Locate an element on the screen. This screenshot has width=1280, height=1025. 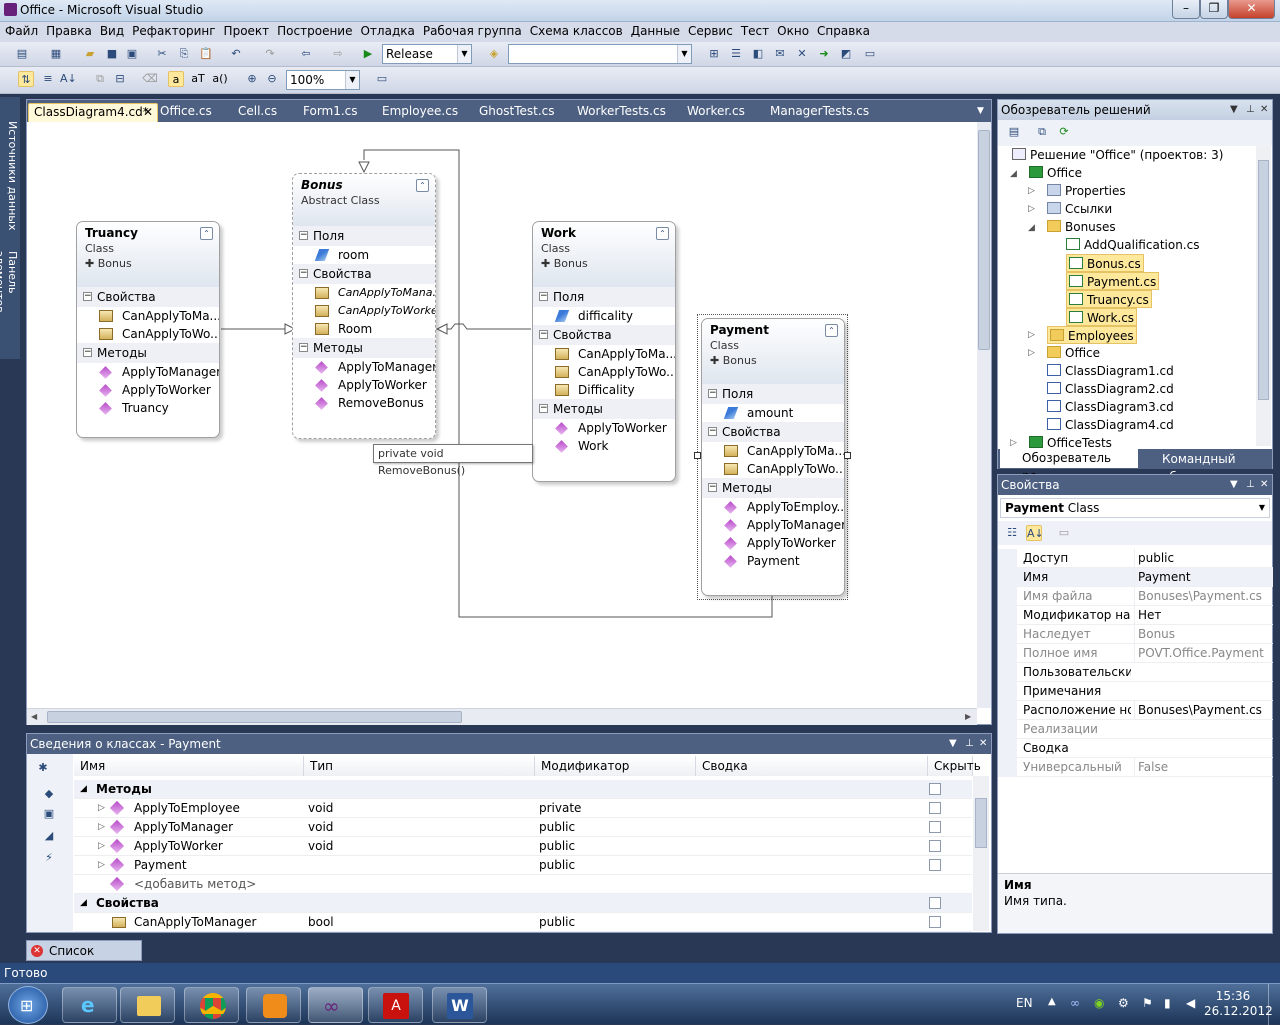
tab-office-cs: Office.cs is located at coordinates (183, 112).